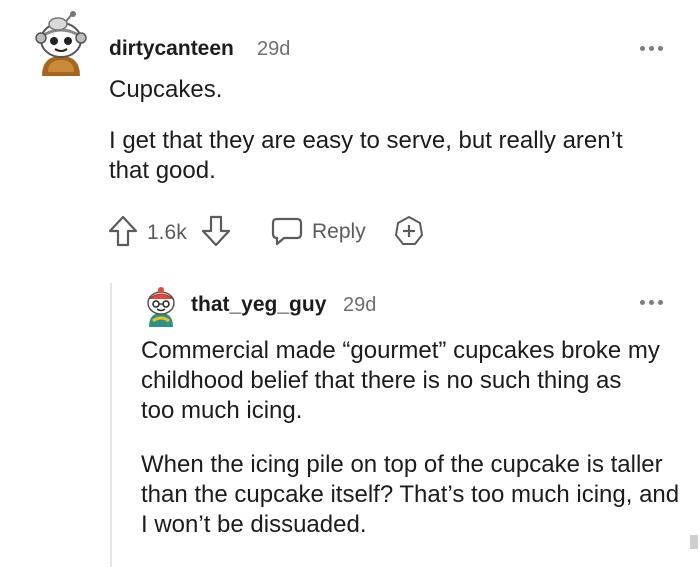 This screenshot has width=700, height=567. Describe the element at coordinates (655, 302) in the screenshot. I see `reply-more-options` at that location.